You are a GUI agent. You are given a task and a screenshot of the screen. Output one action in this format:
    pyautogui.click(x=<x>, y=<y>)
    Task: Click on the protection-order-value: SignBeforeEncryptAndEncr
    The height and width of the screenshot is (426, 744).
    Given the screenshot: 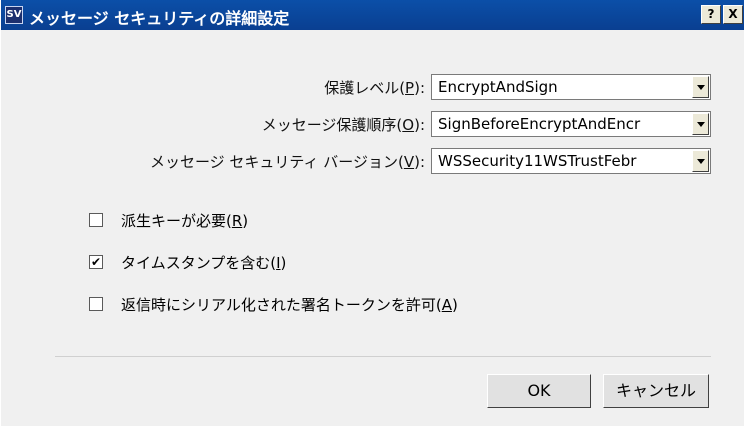 What is the action you would take?
    pyautogui.click(x=539, y=124)
    